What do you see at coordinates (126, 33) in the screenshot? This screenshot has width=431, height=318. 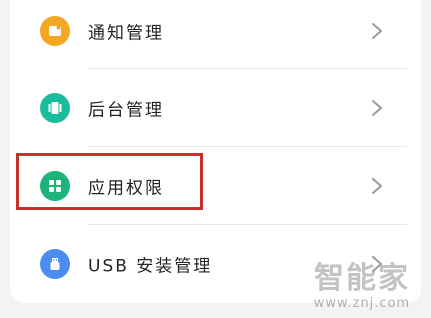 I see `settings-item-label: 通知管理` at bounding box center [126, 33].